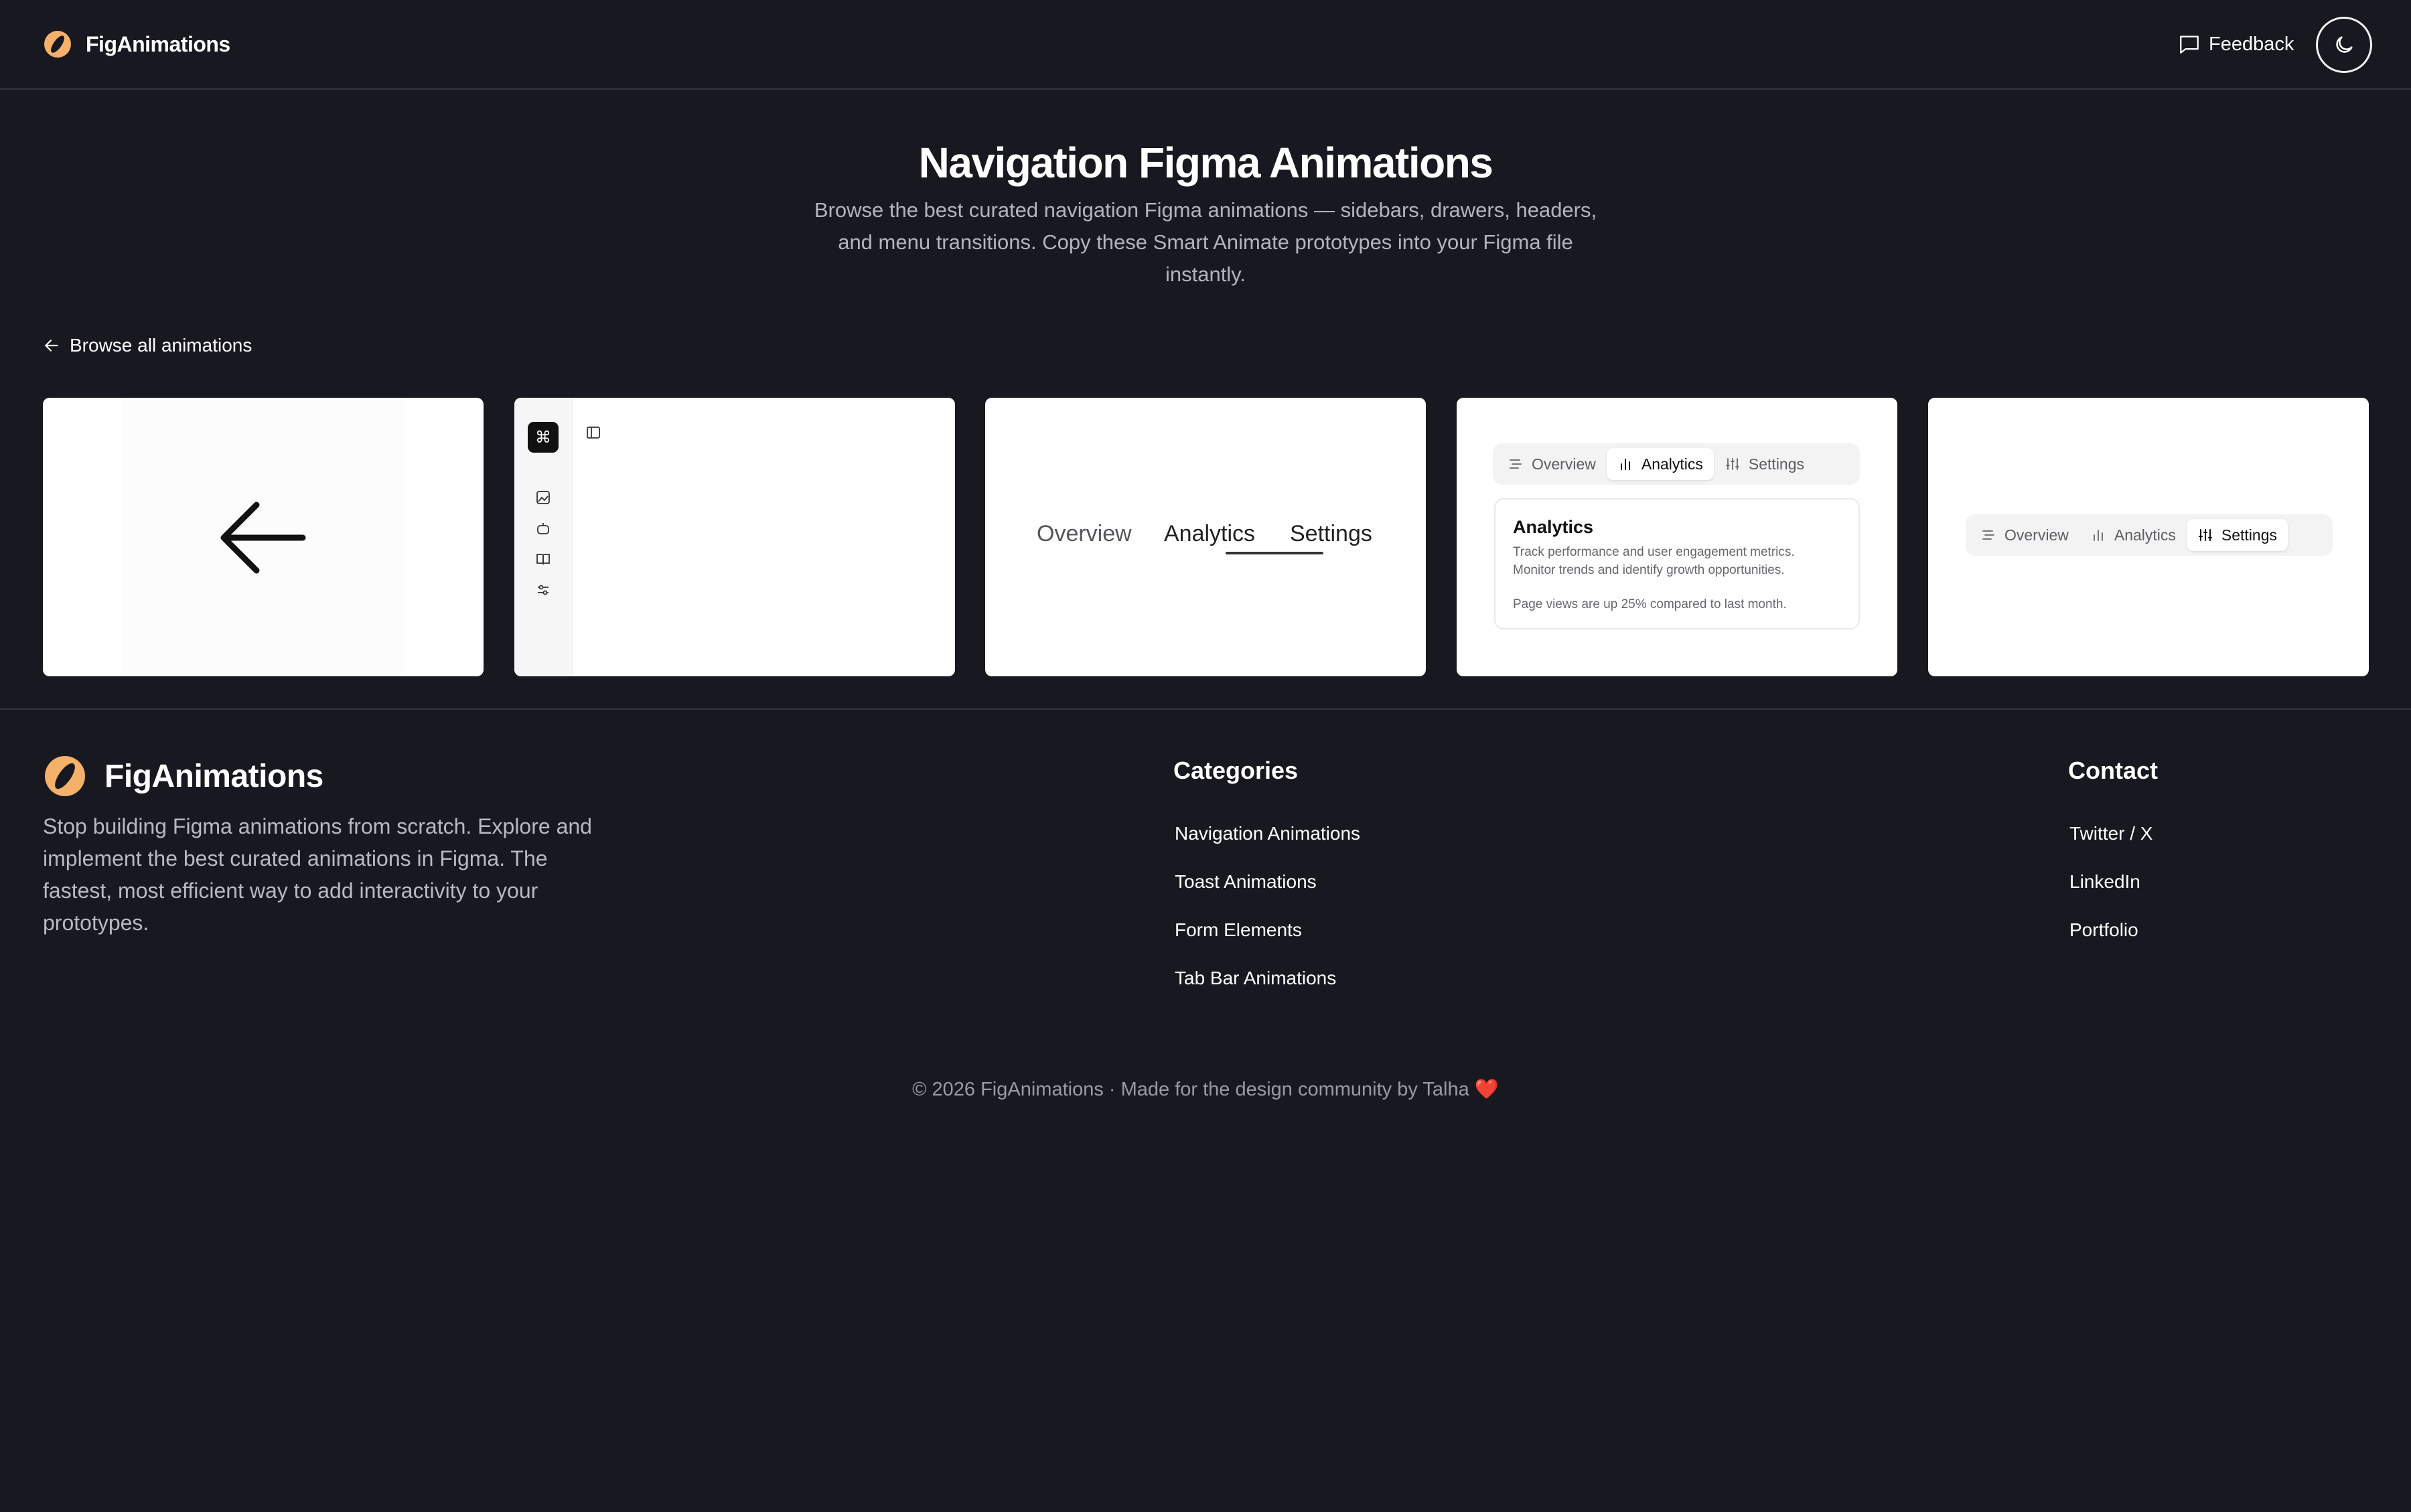 The width and height of the screenshot is (2411, 1512). I want to click on footer-link-form-elements: Form Elements, so click(1238, 930).